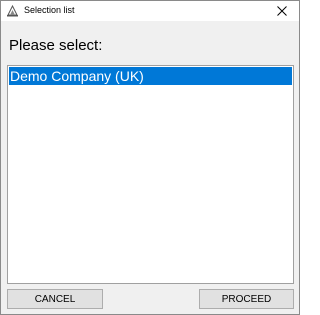 The height and width of the screenshot is (315, 320). What do you see at coordinates (55, 299) in the screenshot?
I see `cancel-button: CANCEL` at bounding box center [55, 299].